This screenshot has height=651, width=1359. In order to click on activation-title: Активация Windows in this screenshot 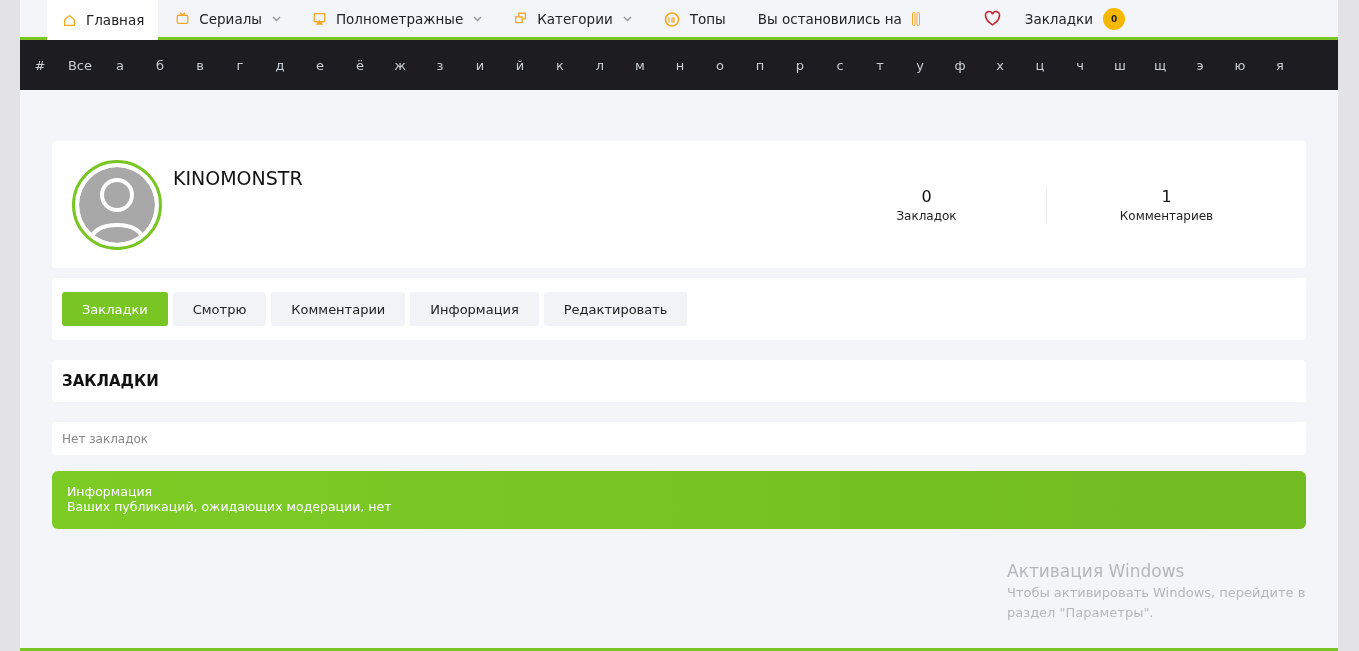, I will do `click(1096, 571)`.